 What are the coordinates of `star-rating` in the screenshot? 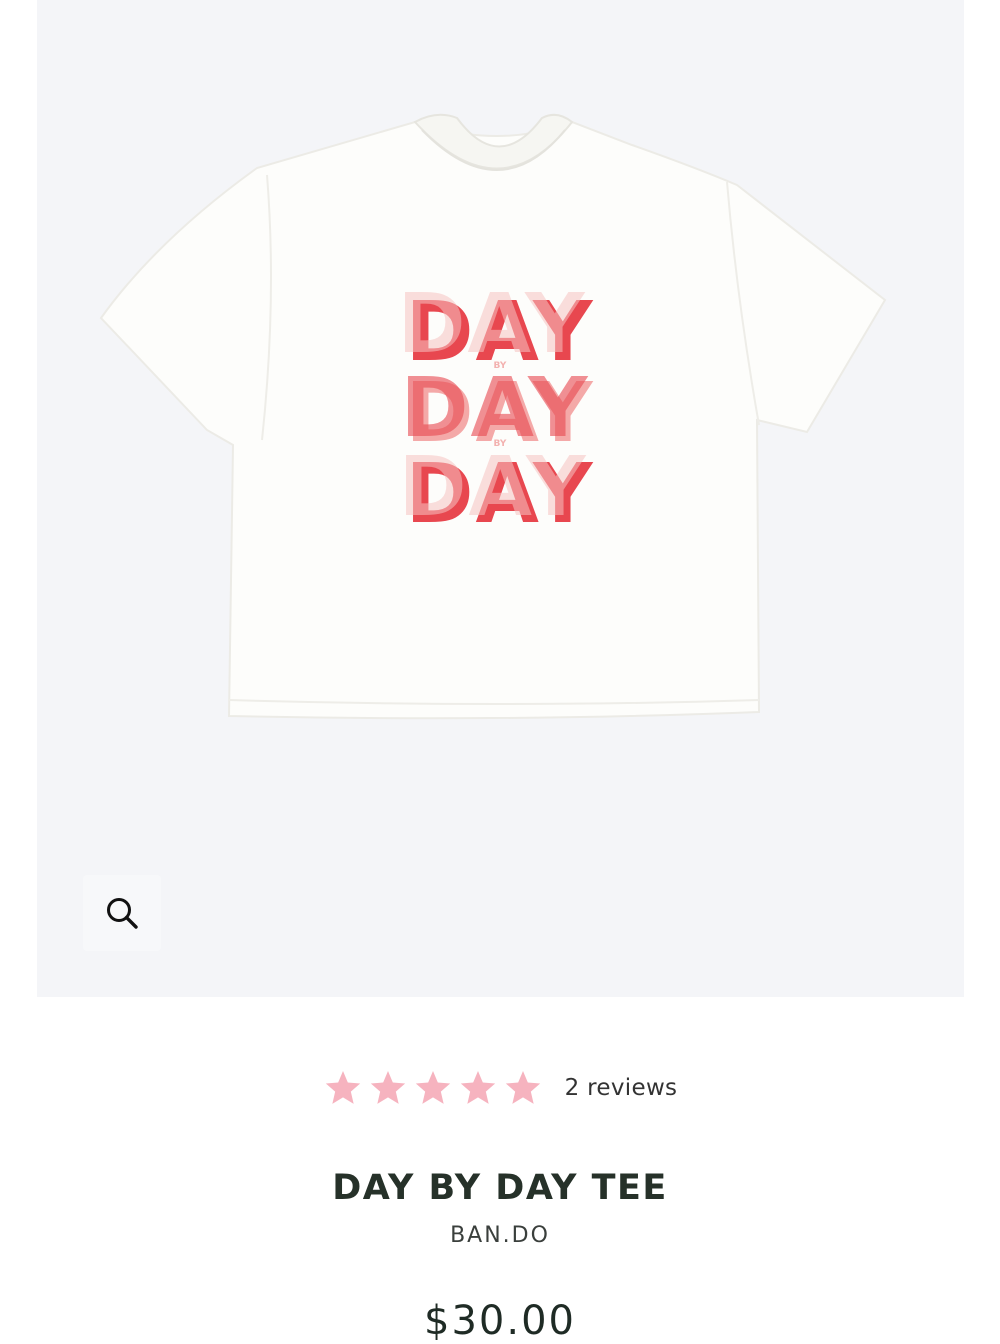 It's located at (433, 1088).